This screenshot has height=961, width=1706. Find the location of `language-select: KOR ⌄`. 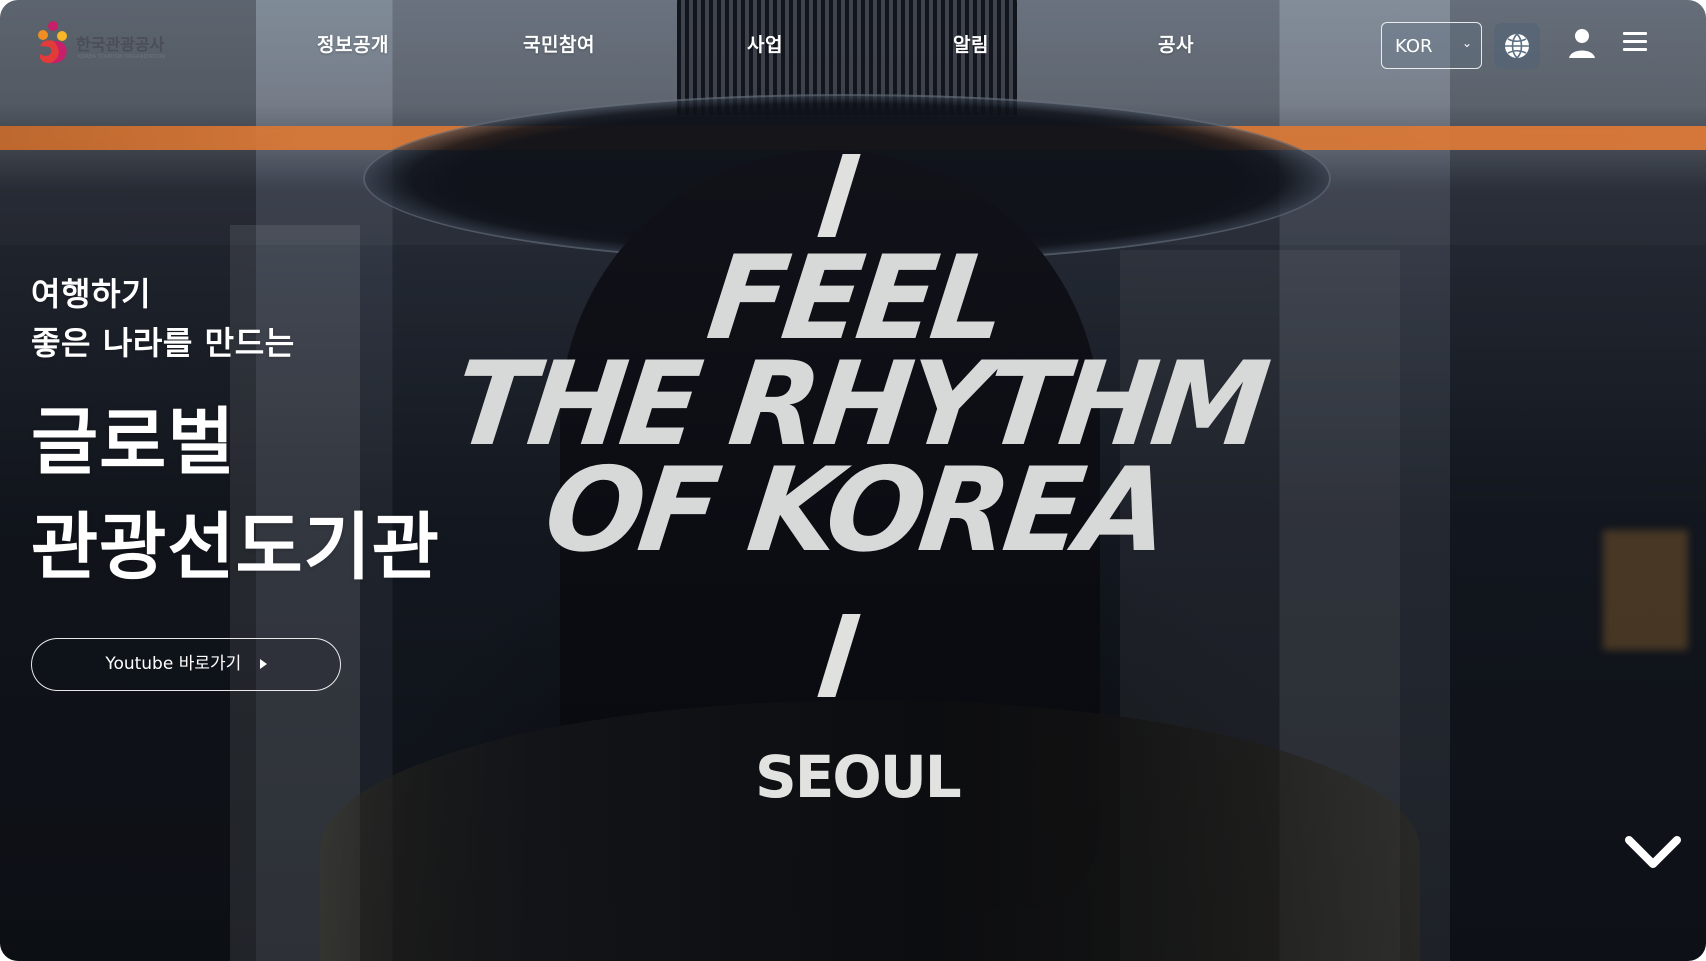

language-select: KOR ⌄ is located at coordinates (1431, 45).